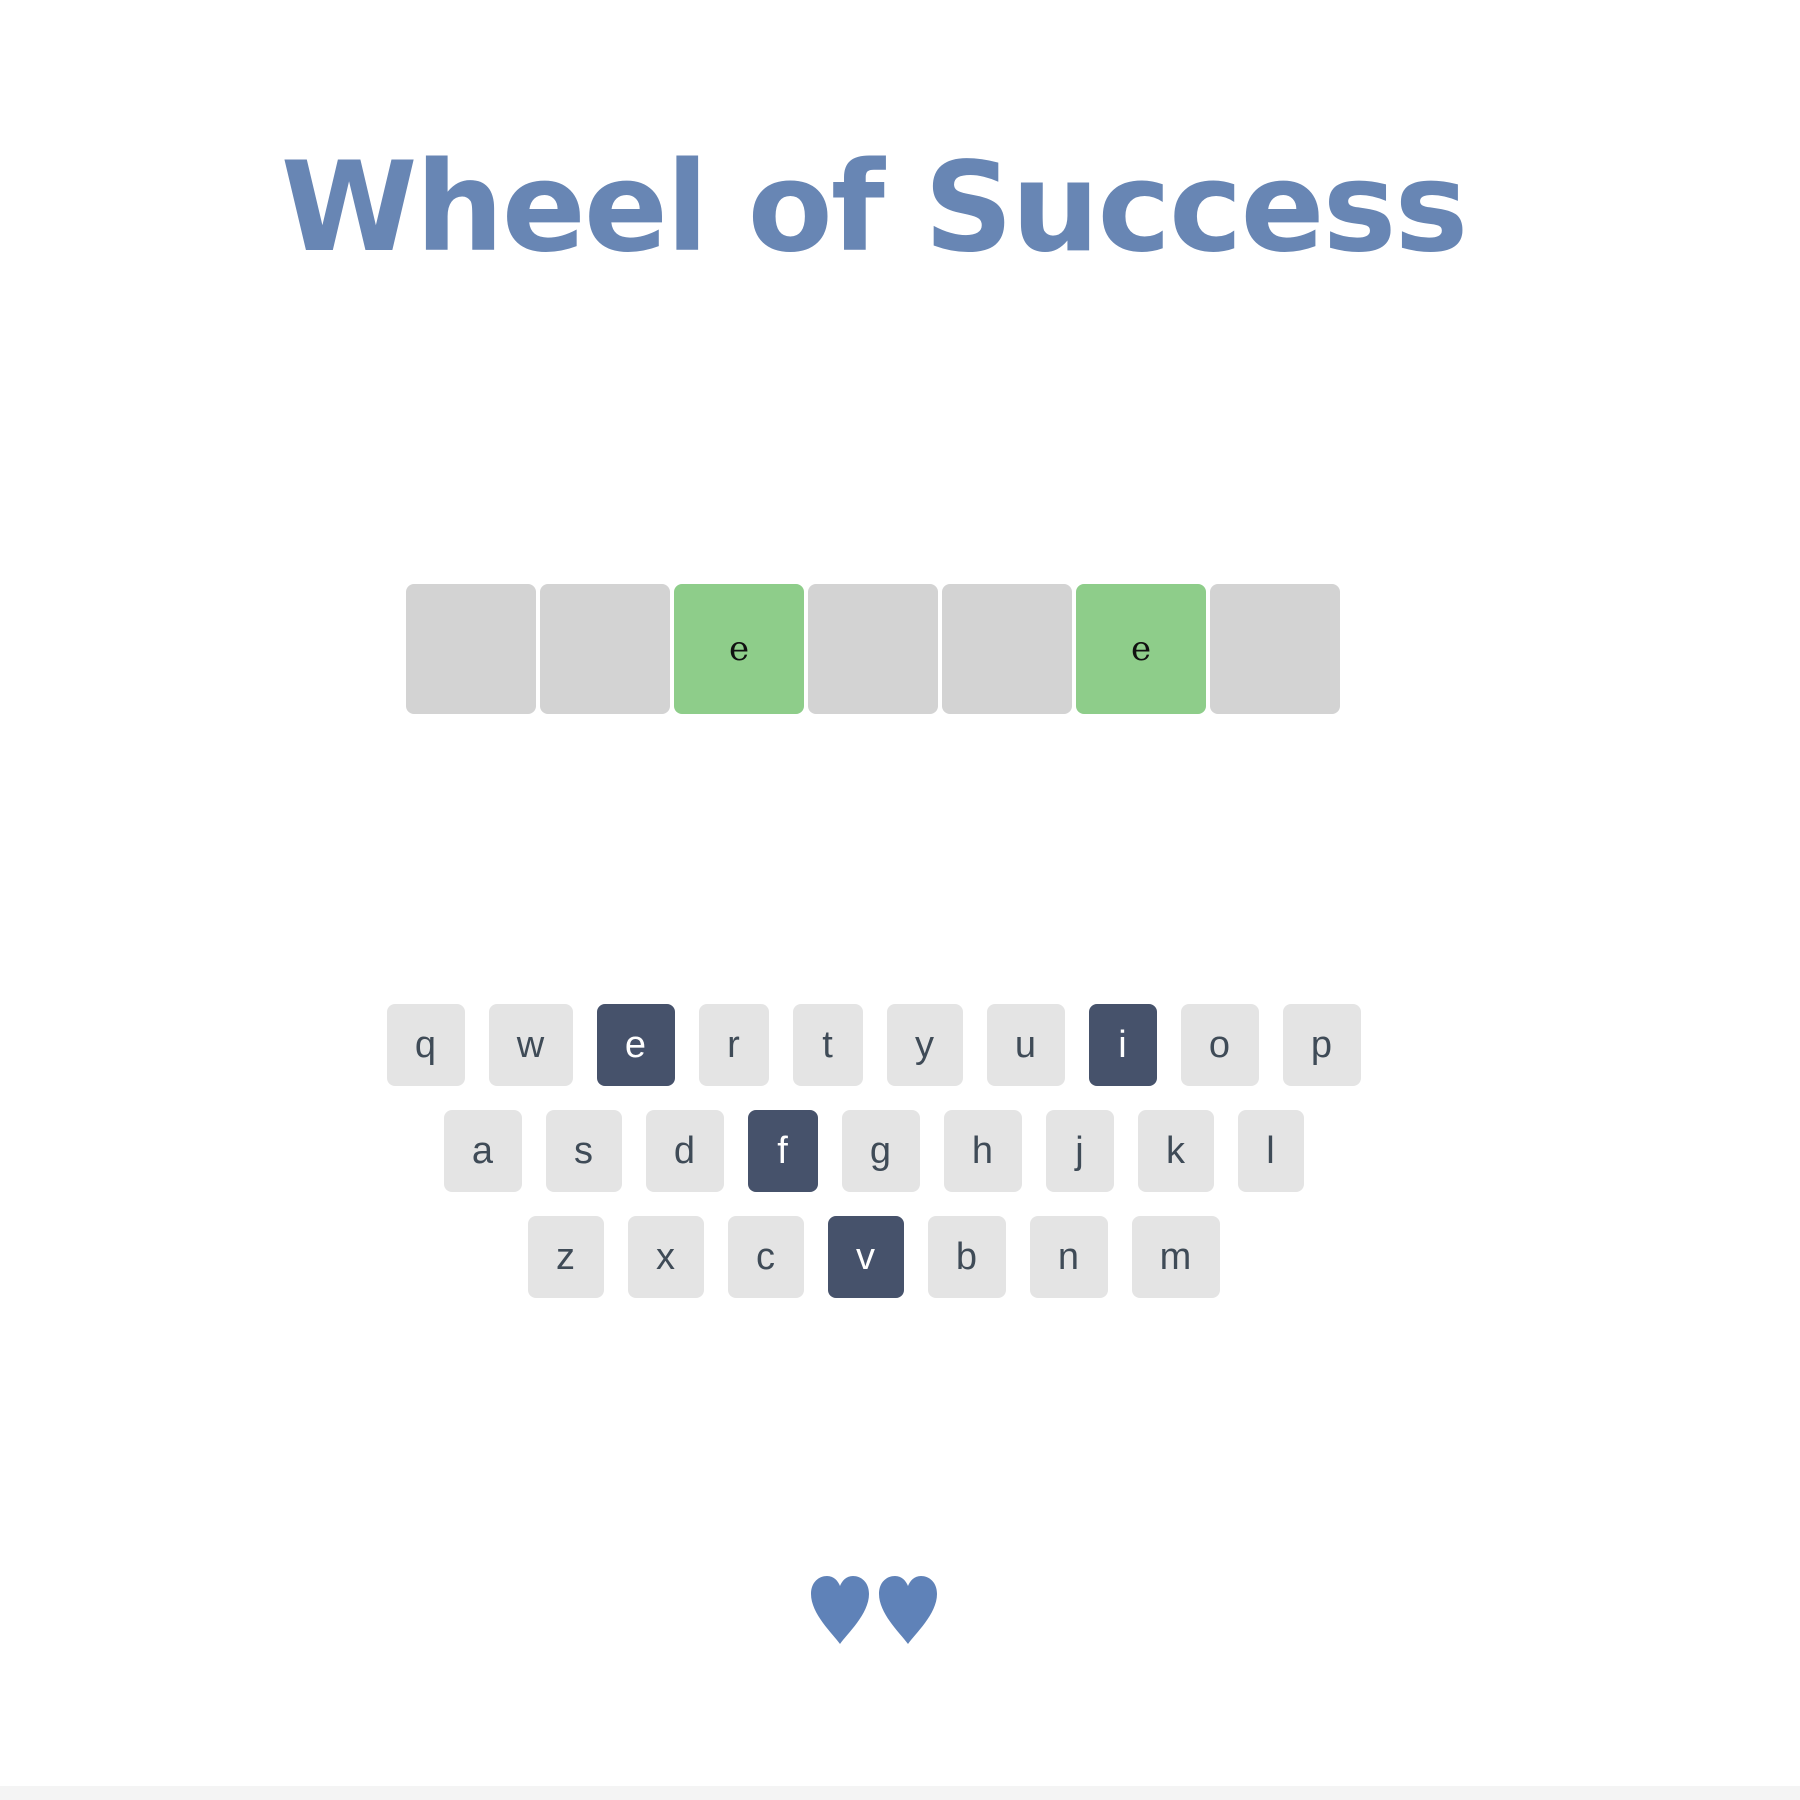 This screenshot has height=1800, width=1800. Describe the element at coordinates (1175, 1257) in the screenshot. I see `key-m: m` at that location.